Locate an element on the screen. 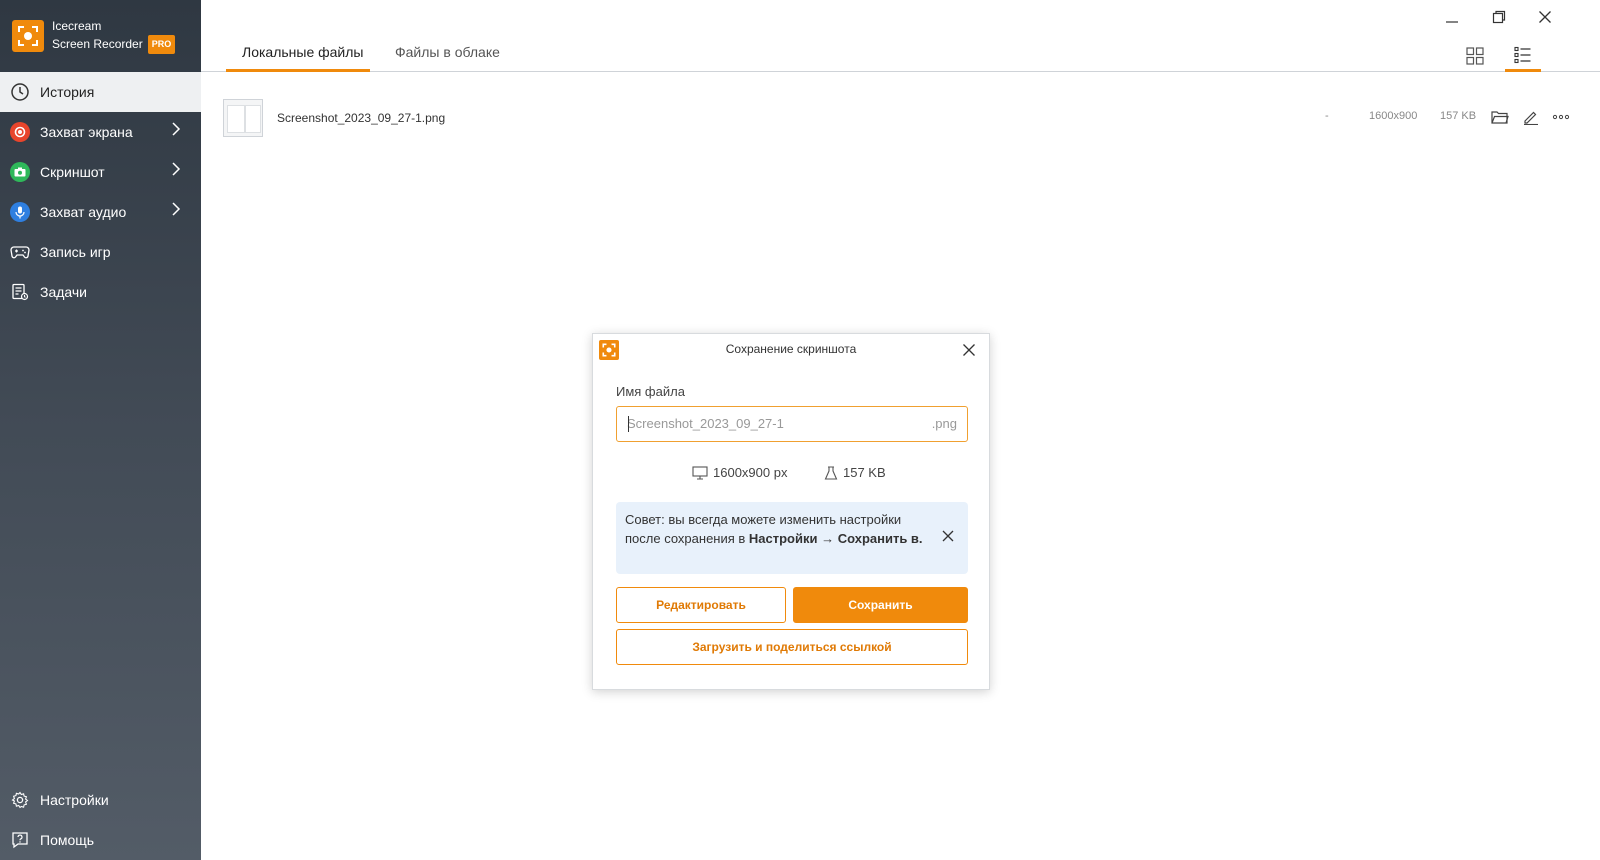 The image size is (1600, 860). microphone-icon is located at coordinates (20, 212).